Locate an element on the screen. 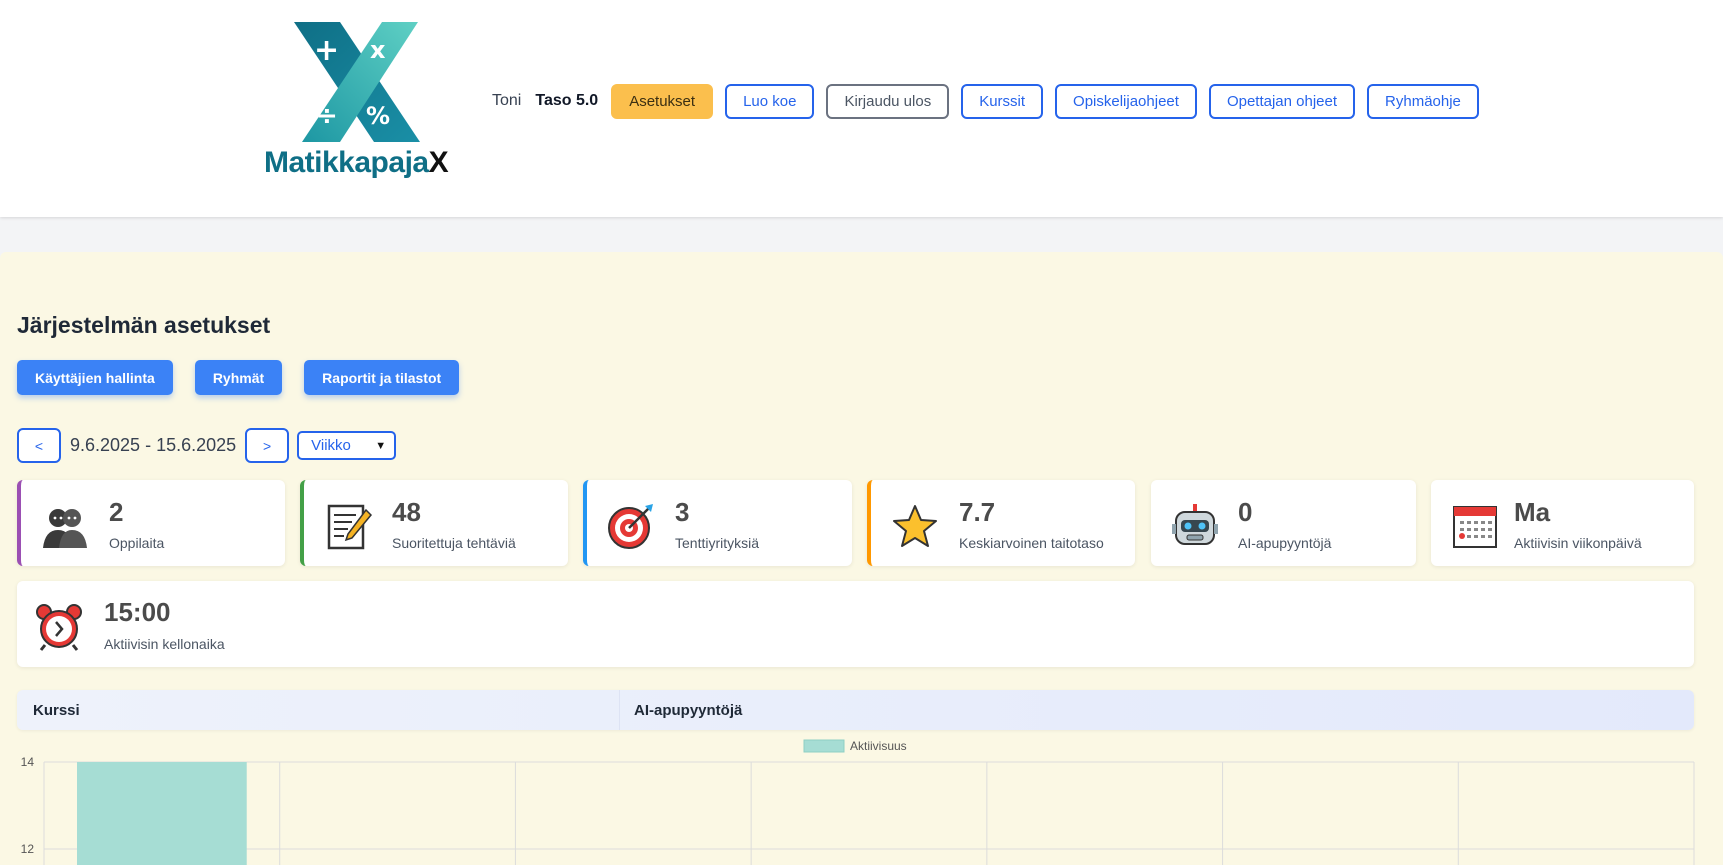 The image size is (1723, 865). logout-button: Kirjaudu ulos is located at coordinates (888, 101).